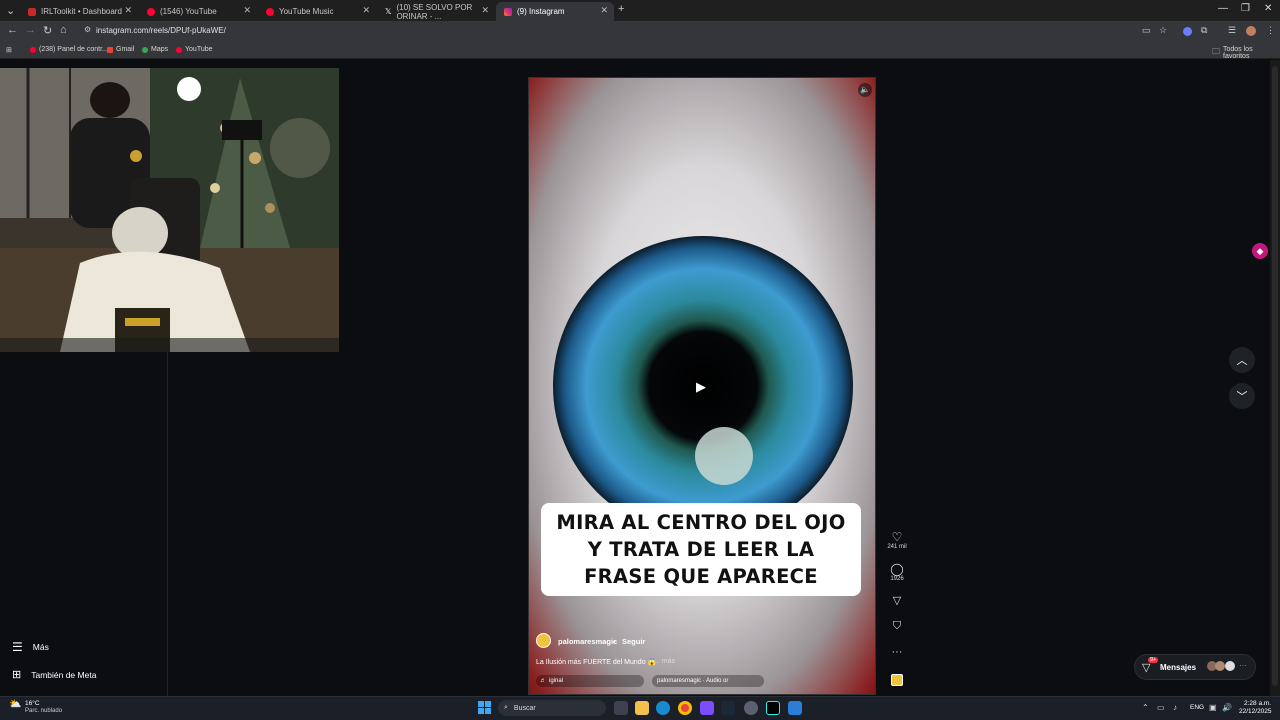 The width and height of the screenshot is (1280, 720). What do you see at coordinates (642, 708) in the screenshot?
I see `file-explorer-icon` at bounding box center [642, 708].